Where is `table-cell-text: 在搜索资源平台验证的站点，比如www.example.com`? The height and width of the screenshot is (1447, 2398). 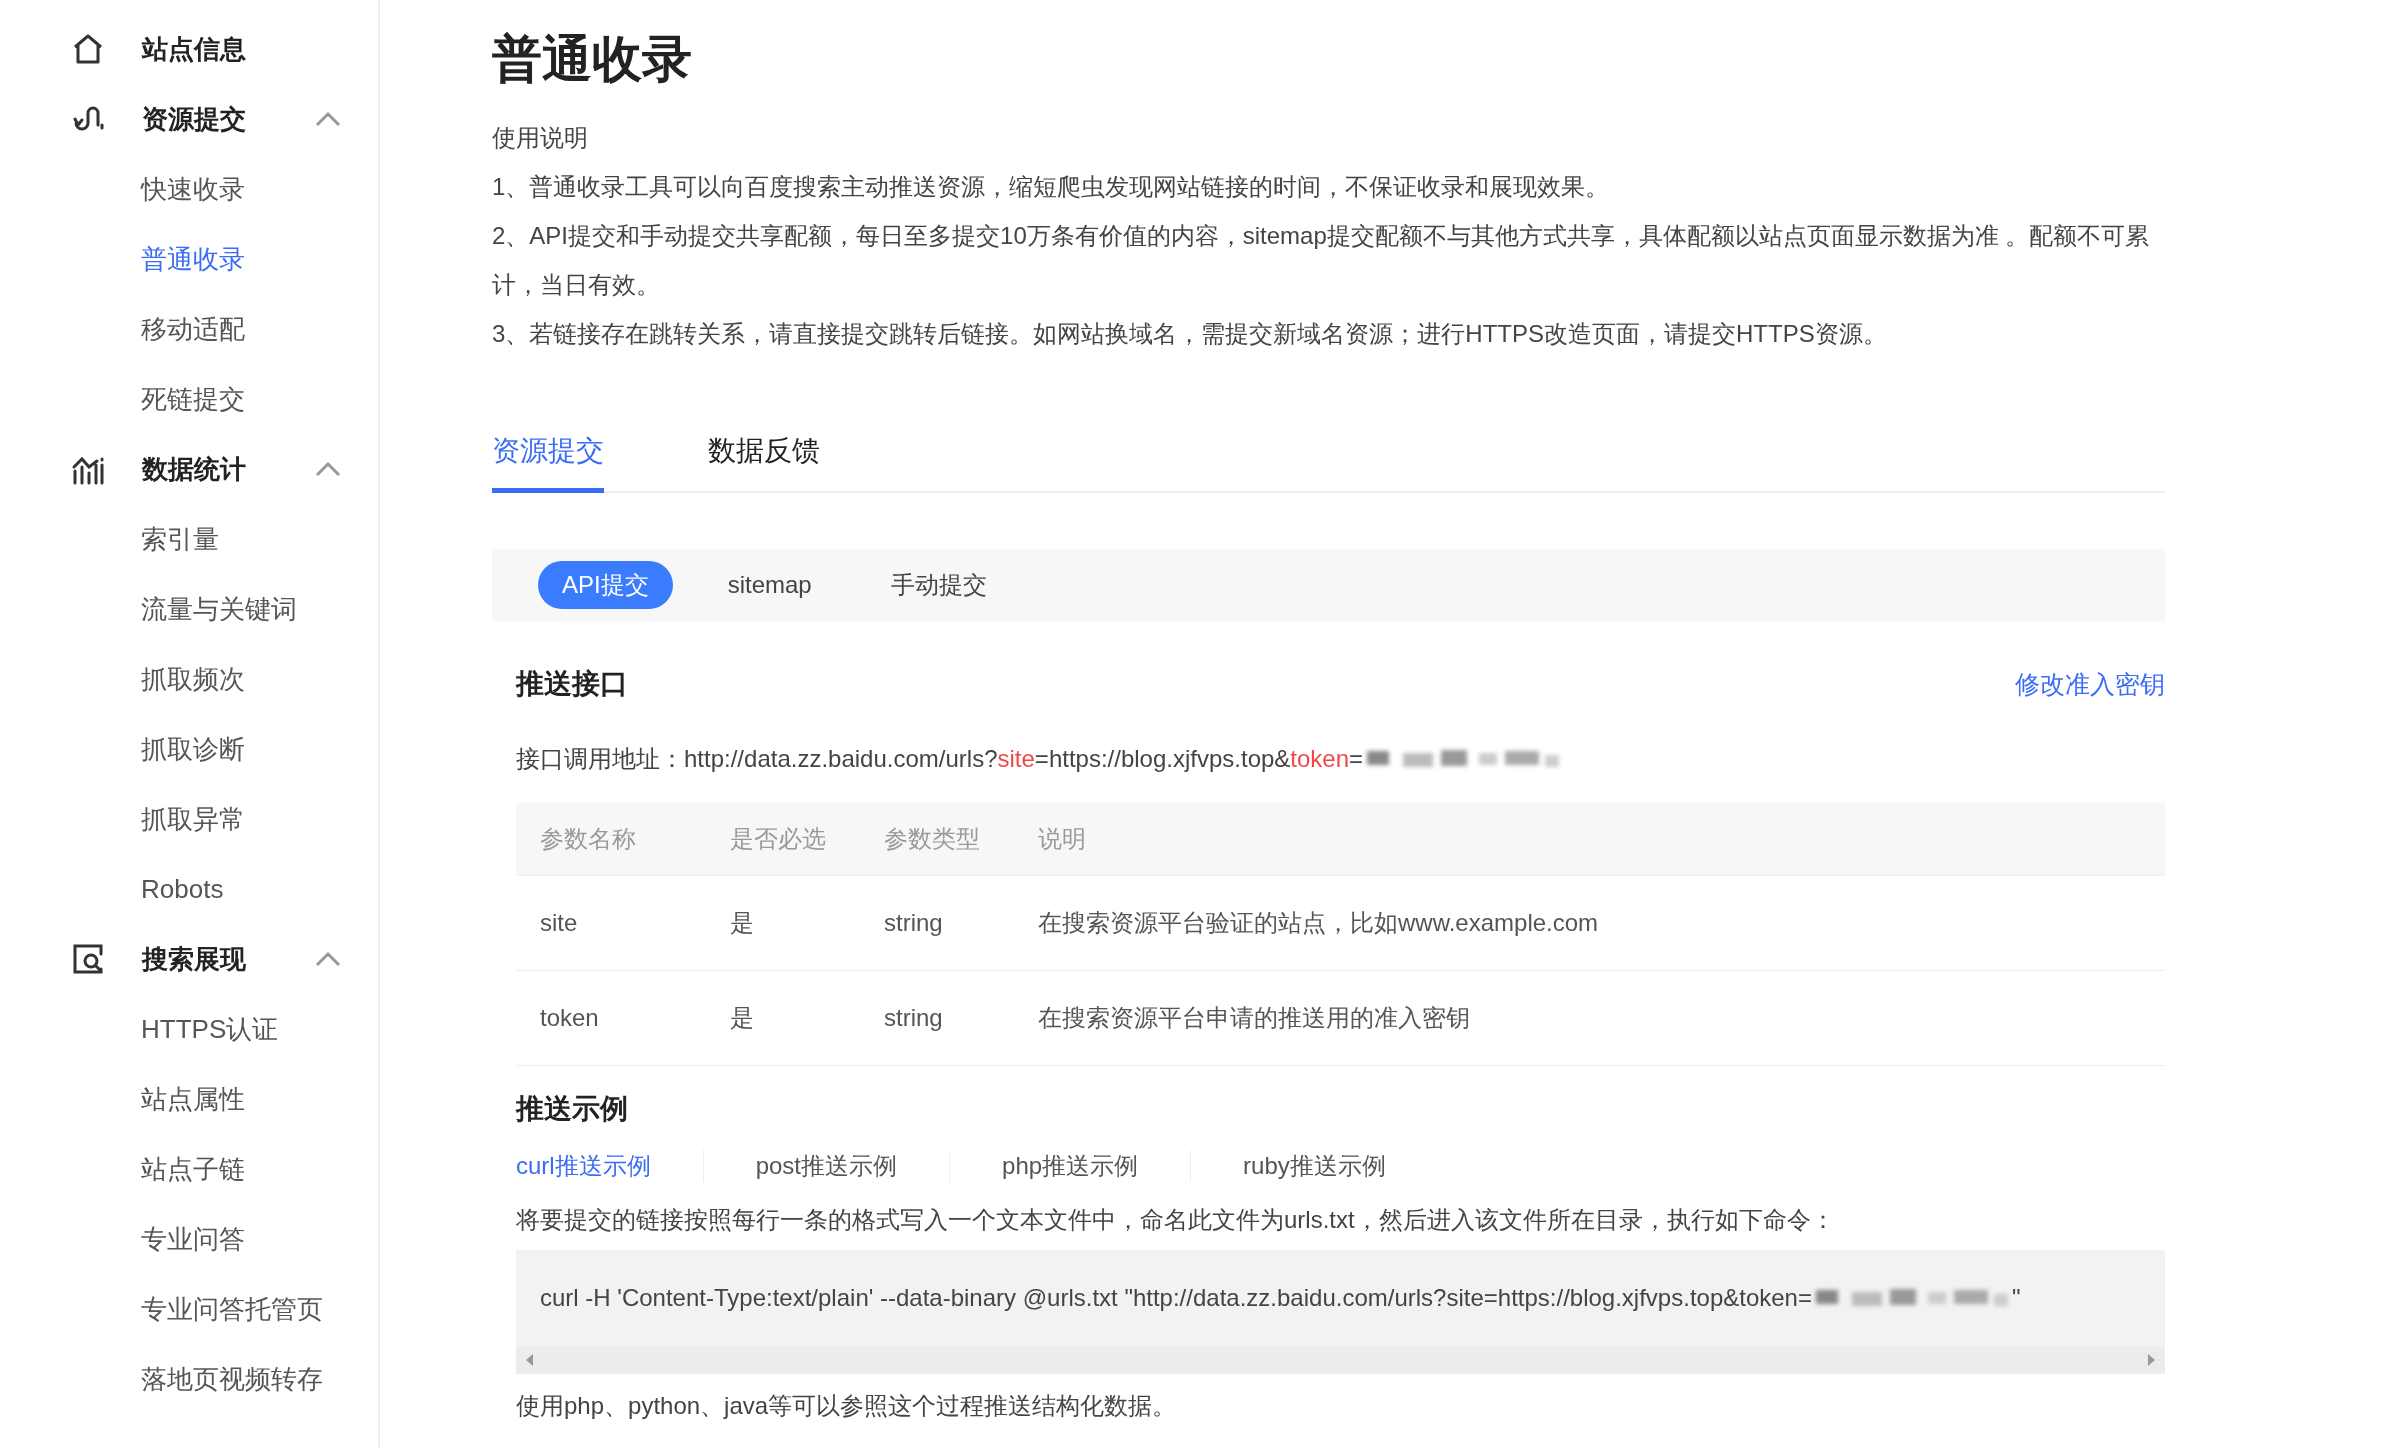
table-cell-text: 在搜索资源平台验证的站点，比如www.example.com is located at coordinates (1319, 923).